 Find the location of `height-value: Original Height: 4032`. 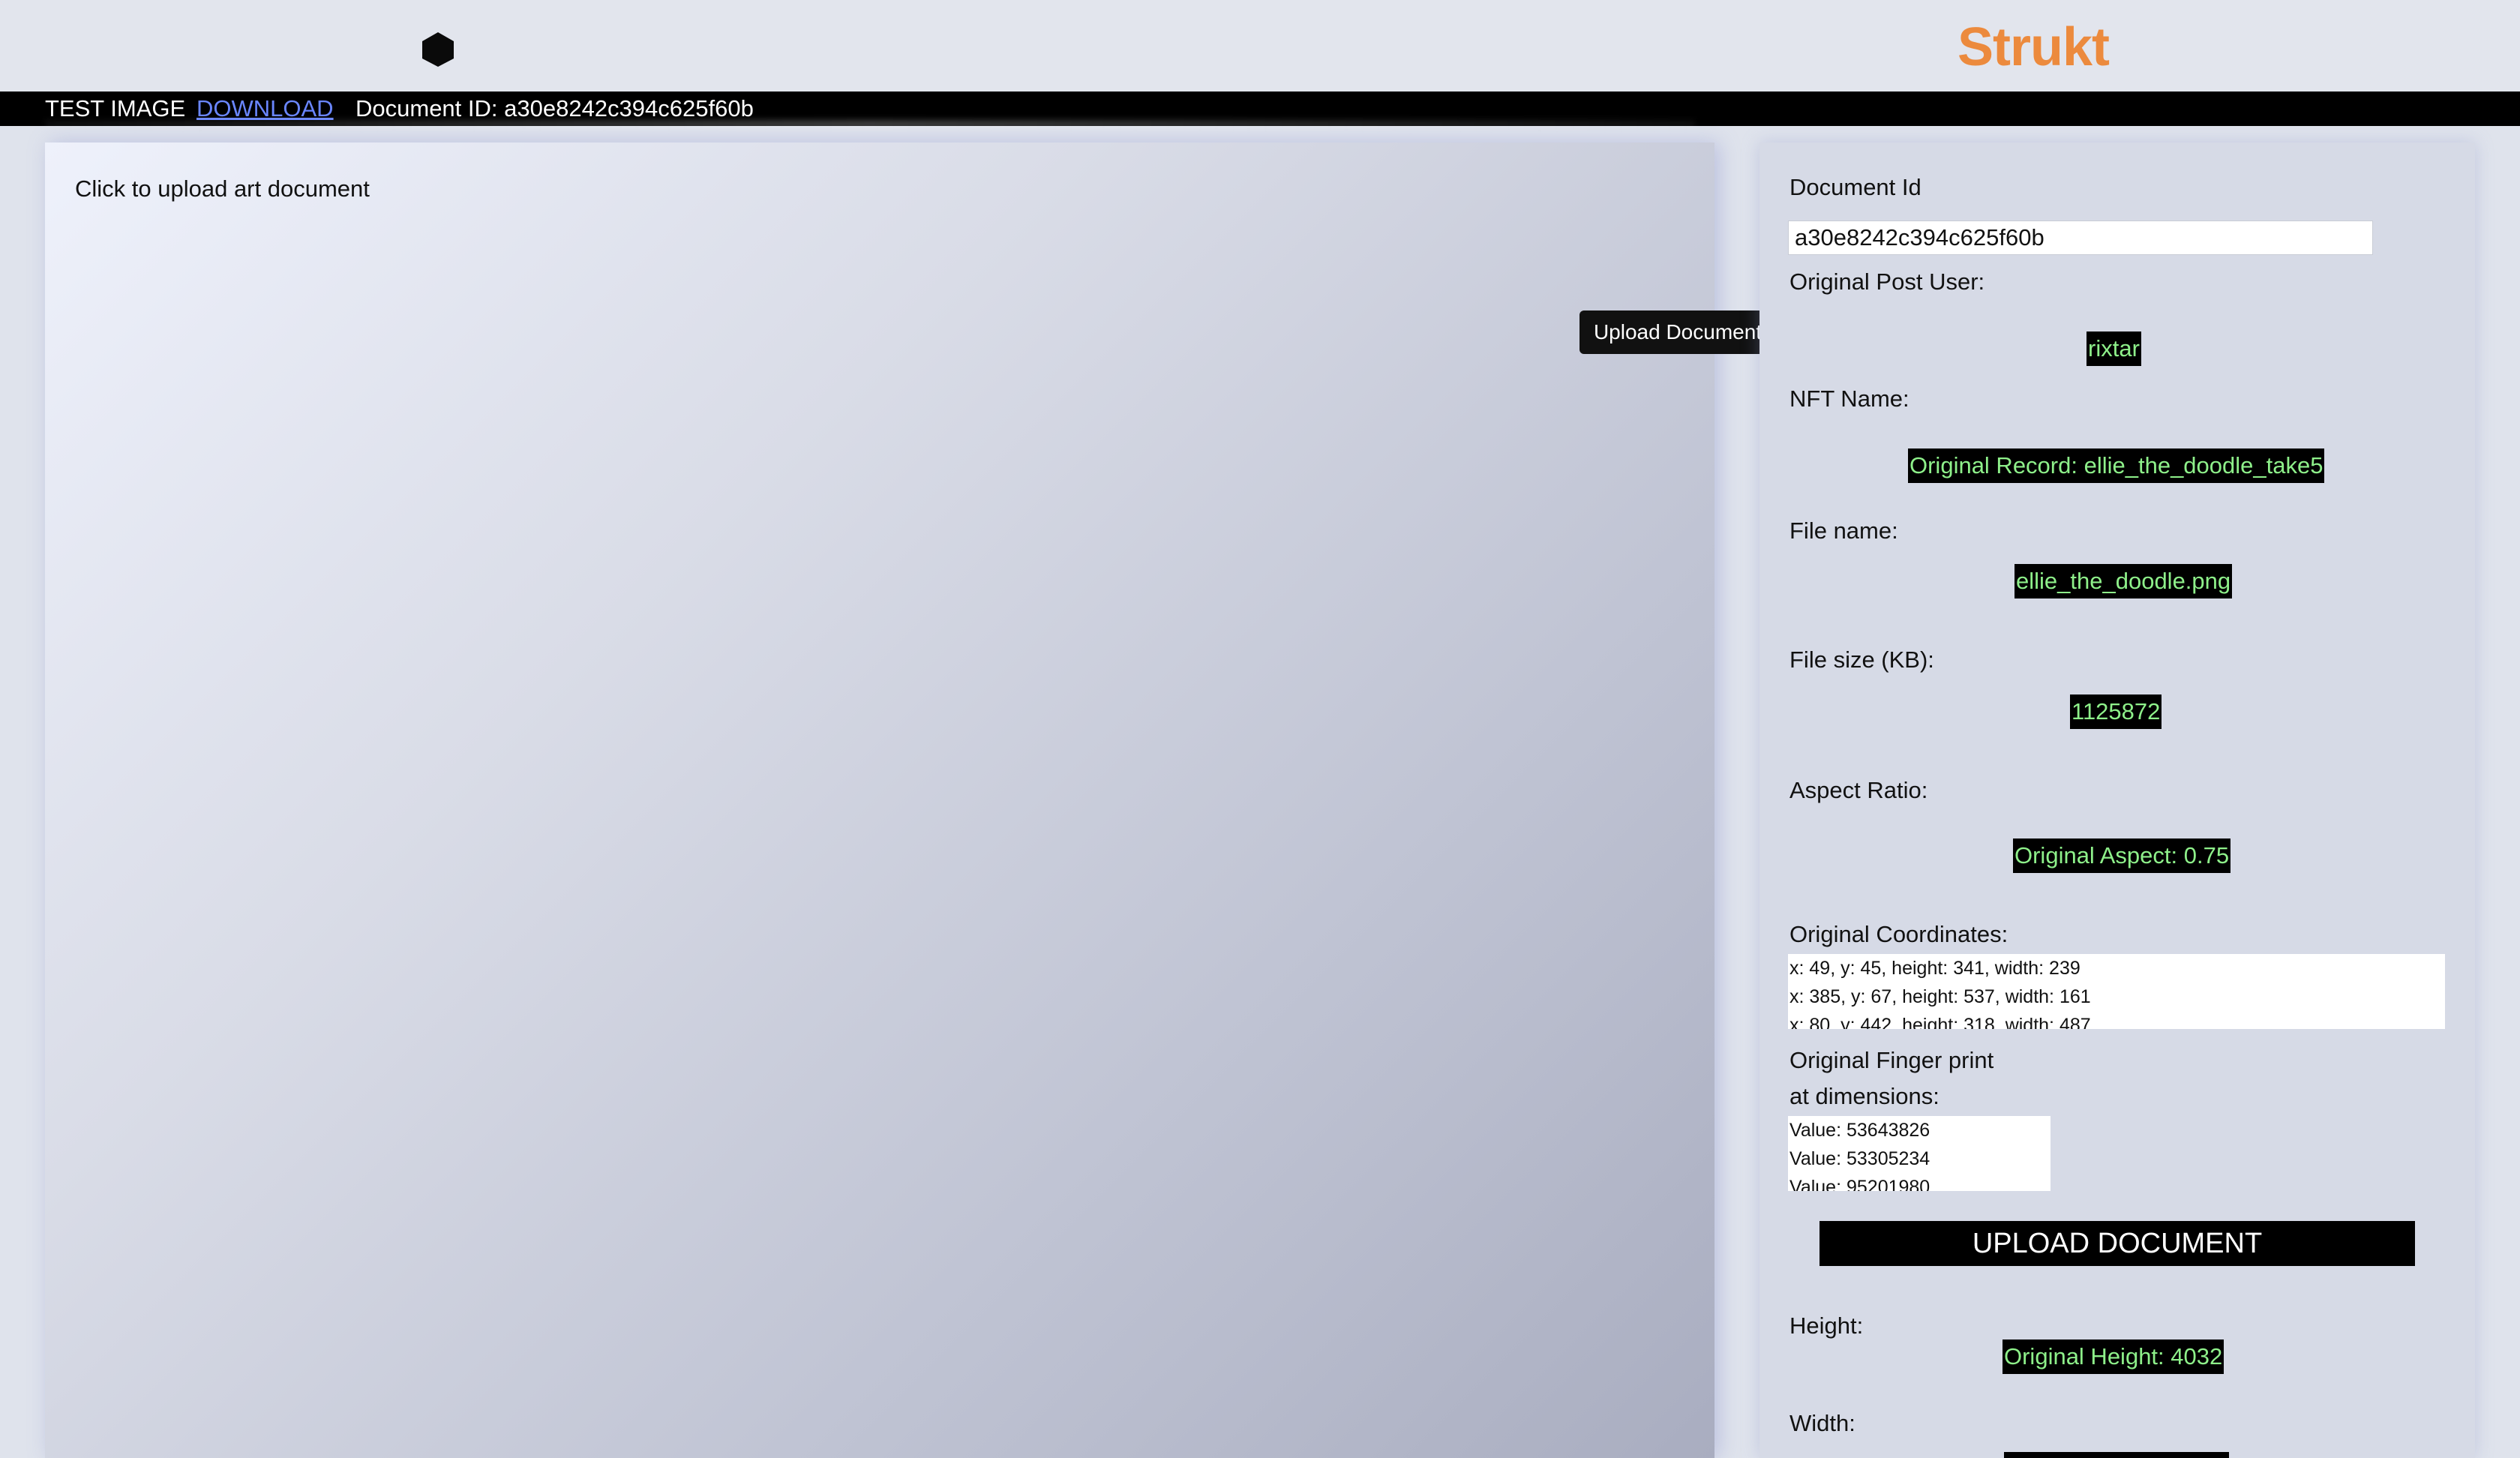

height-value: Original Height: 4032 is located at coordinates (2113, 1357).